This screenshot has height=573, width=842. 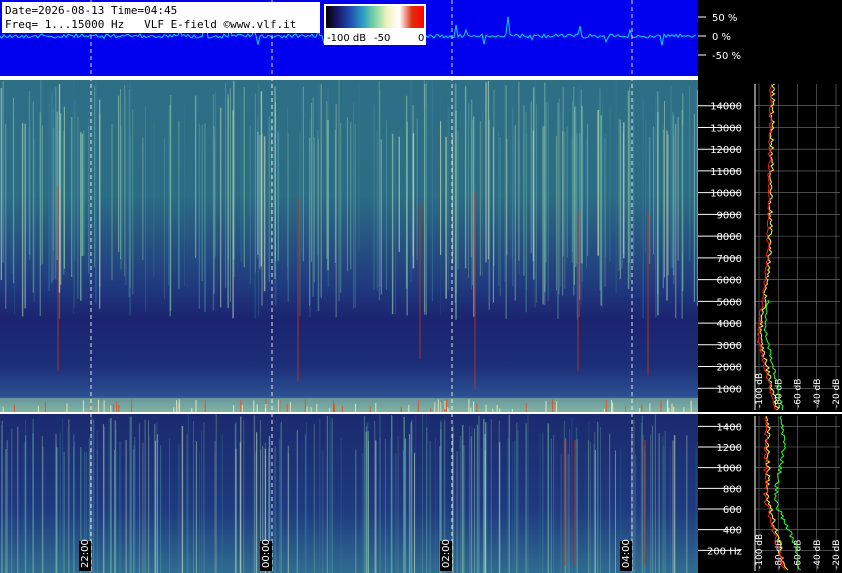 I want to click on time-label: 02:00, so click(x=446, y=553).